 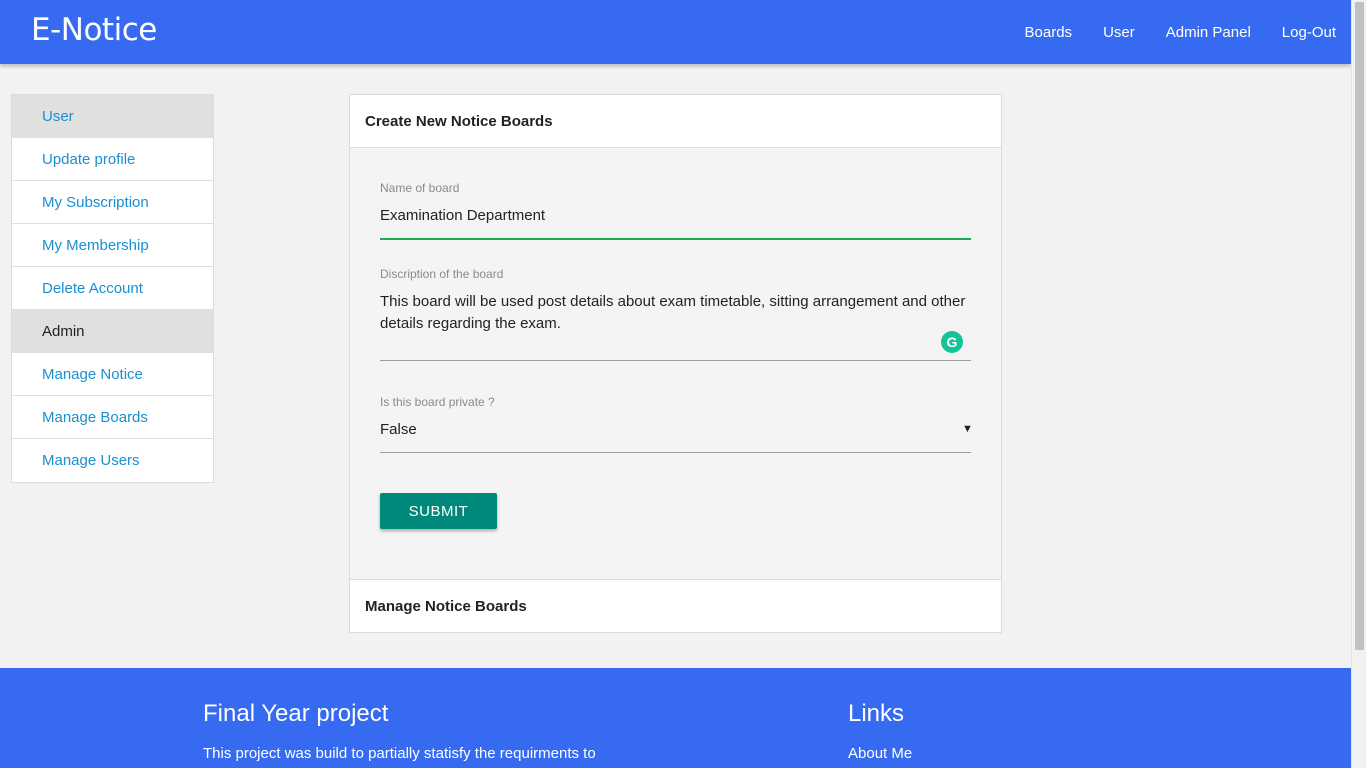 What do you see at coordinates (112, 460) in the screenshot?
I see `sidebar-item-manage-users: Manage Users` at bounding box center [112, 460].